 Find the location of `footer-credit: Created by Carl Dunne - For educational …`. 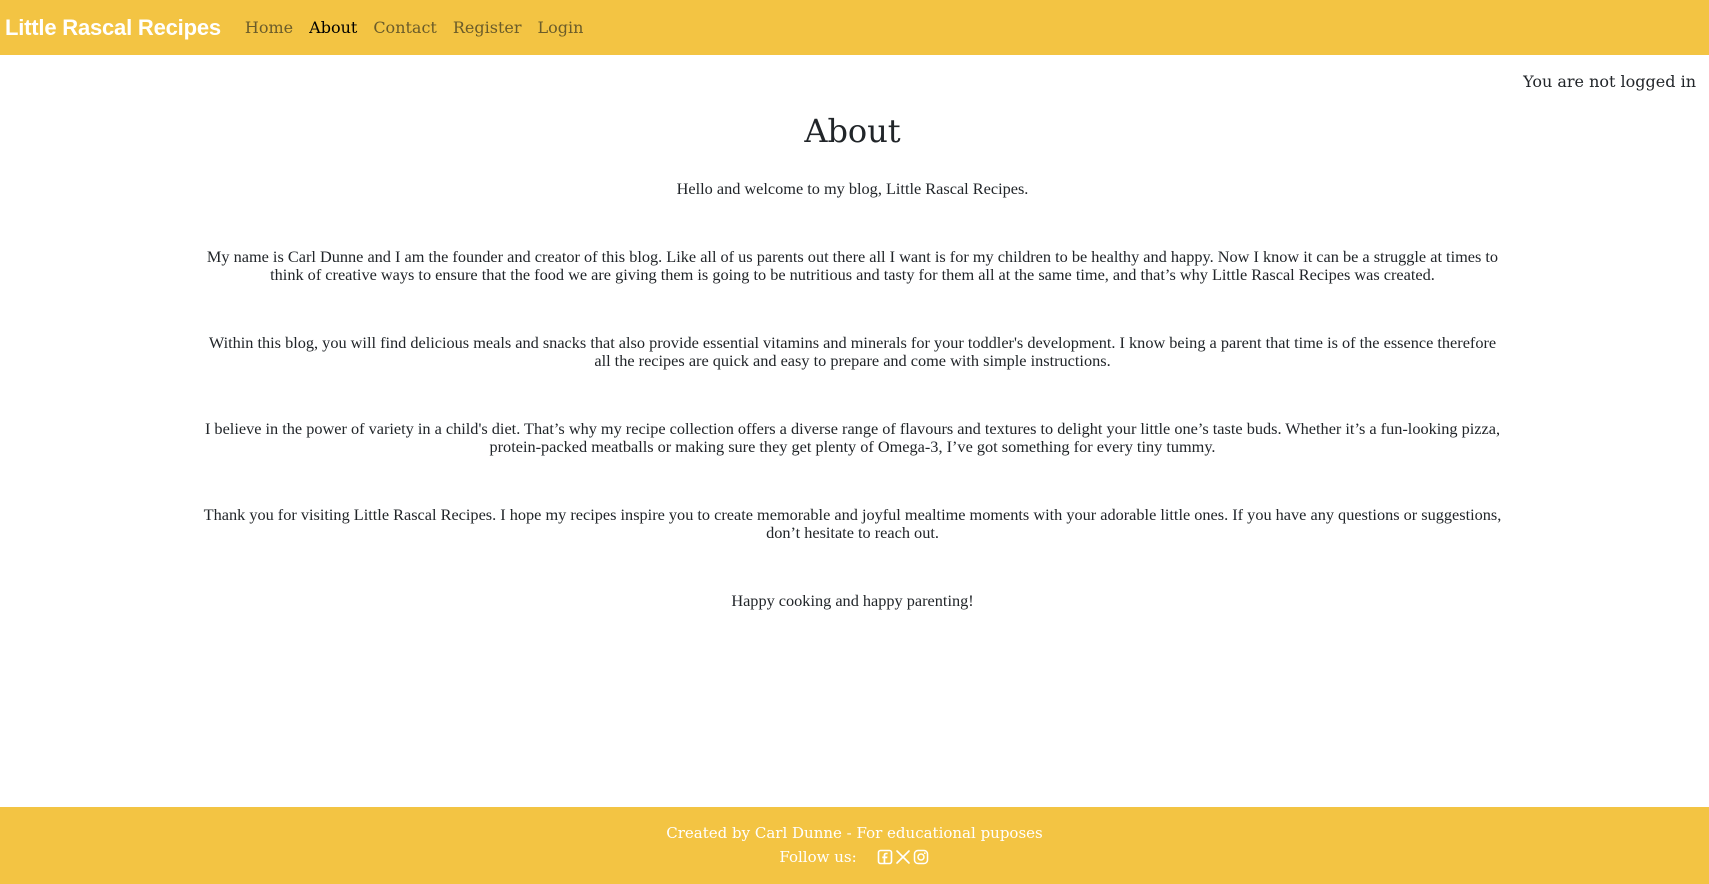

footer-credit: Created by Carl Dunne - For educational … is located at coordinates (854, 833).